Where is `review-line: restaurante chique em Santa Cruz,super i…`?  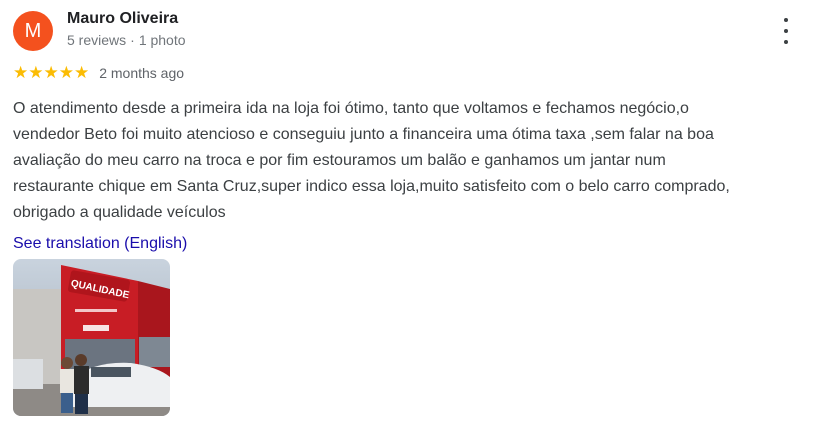
review-line: restaurante chique em Santa Cruz,super i… is located at coordinates (371, 186).